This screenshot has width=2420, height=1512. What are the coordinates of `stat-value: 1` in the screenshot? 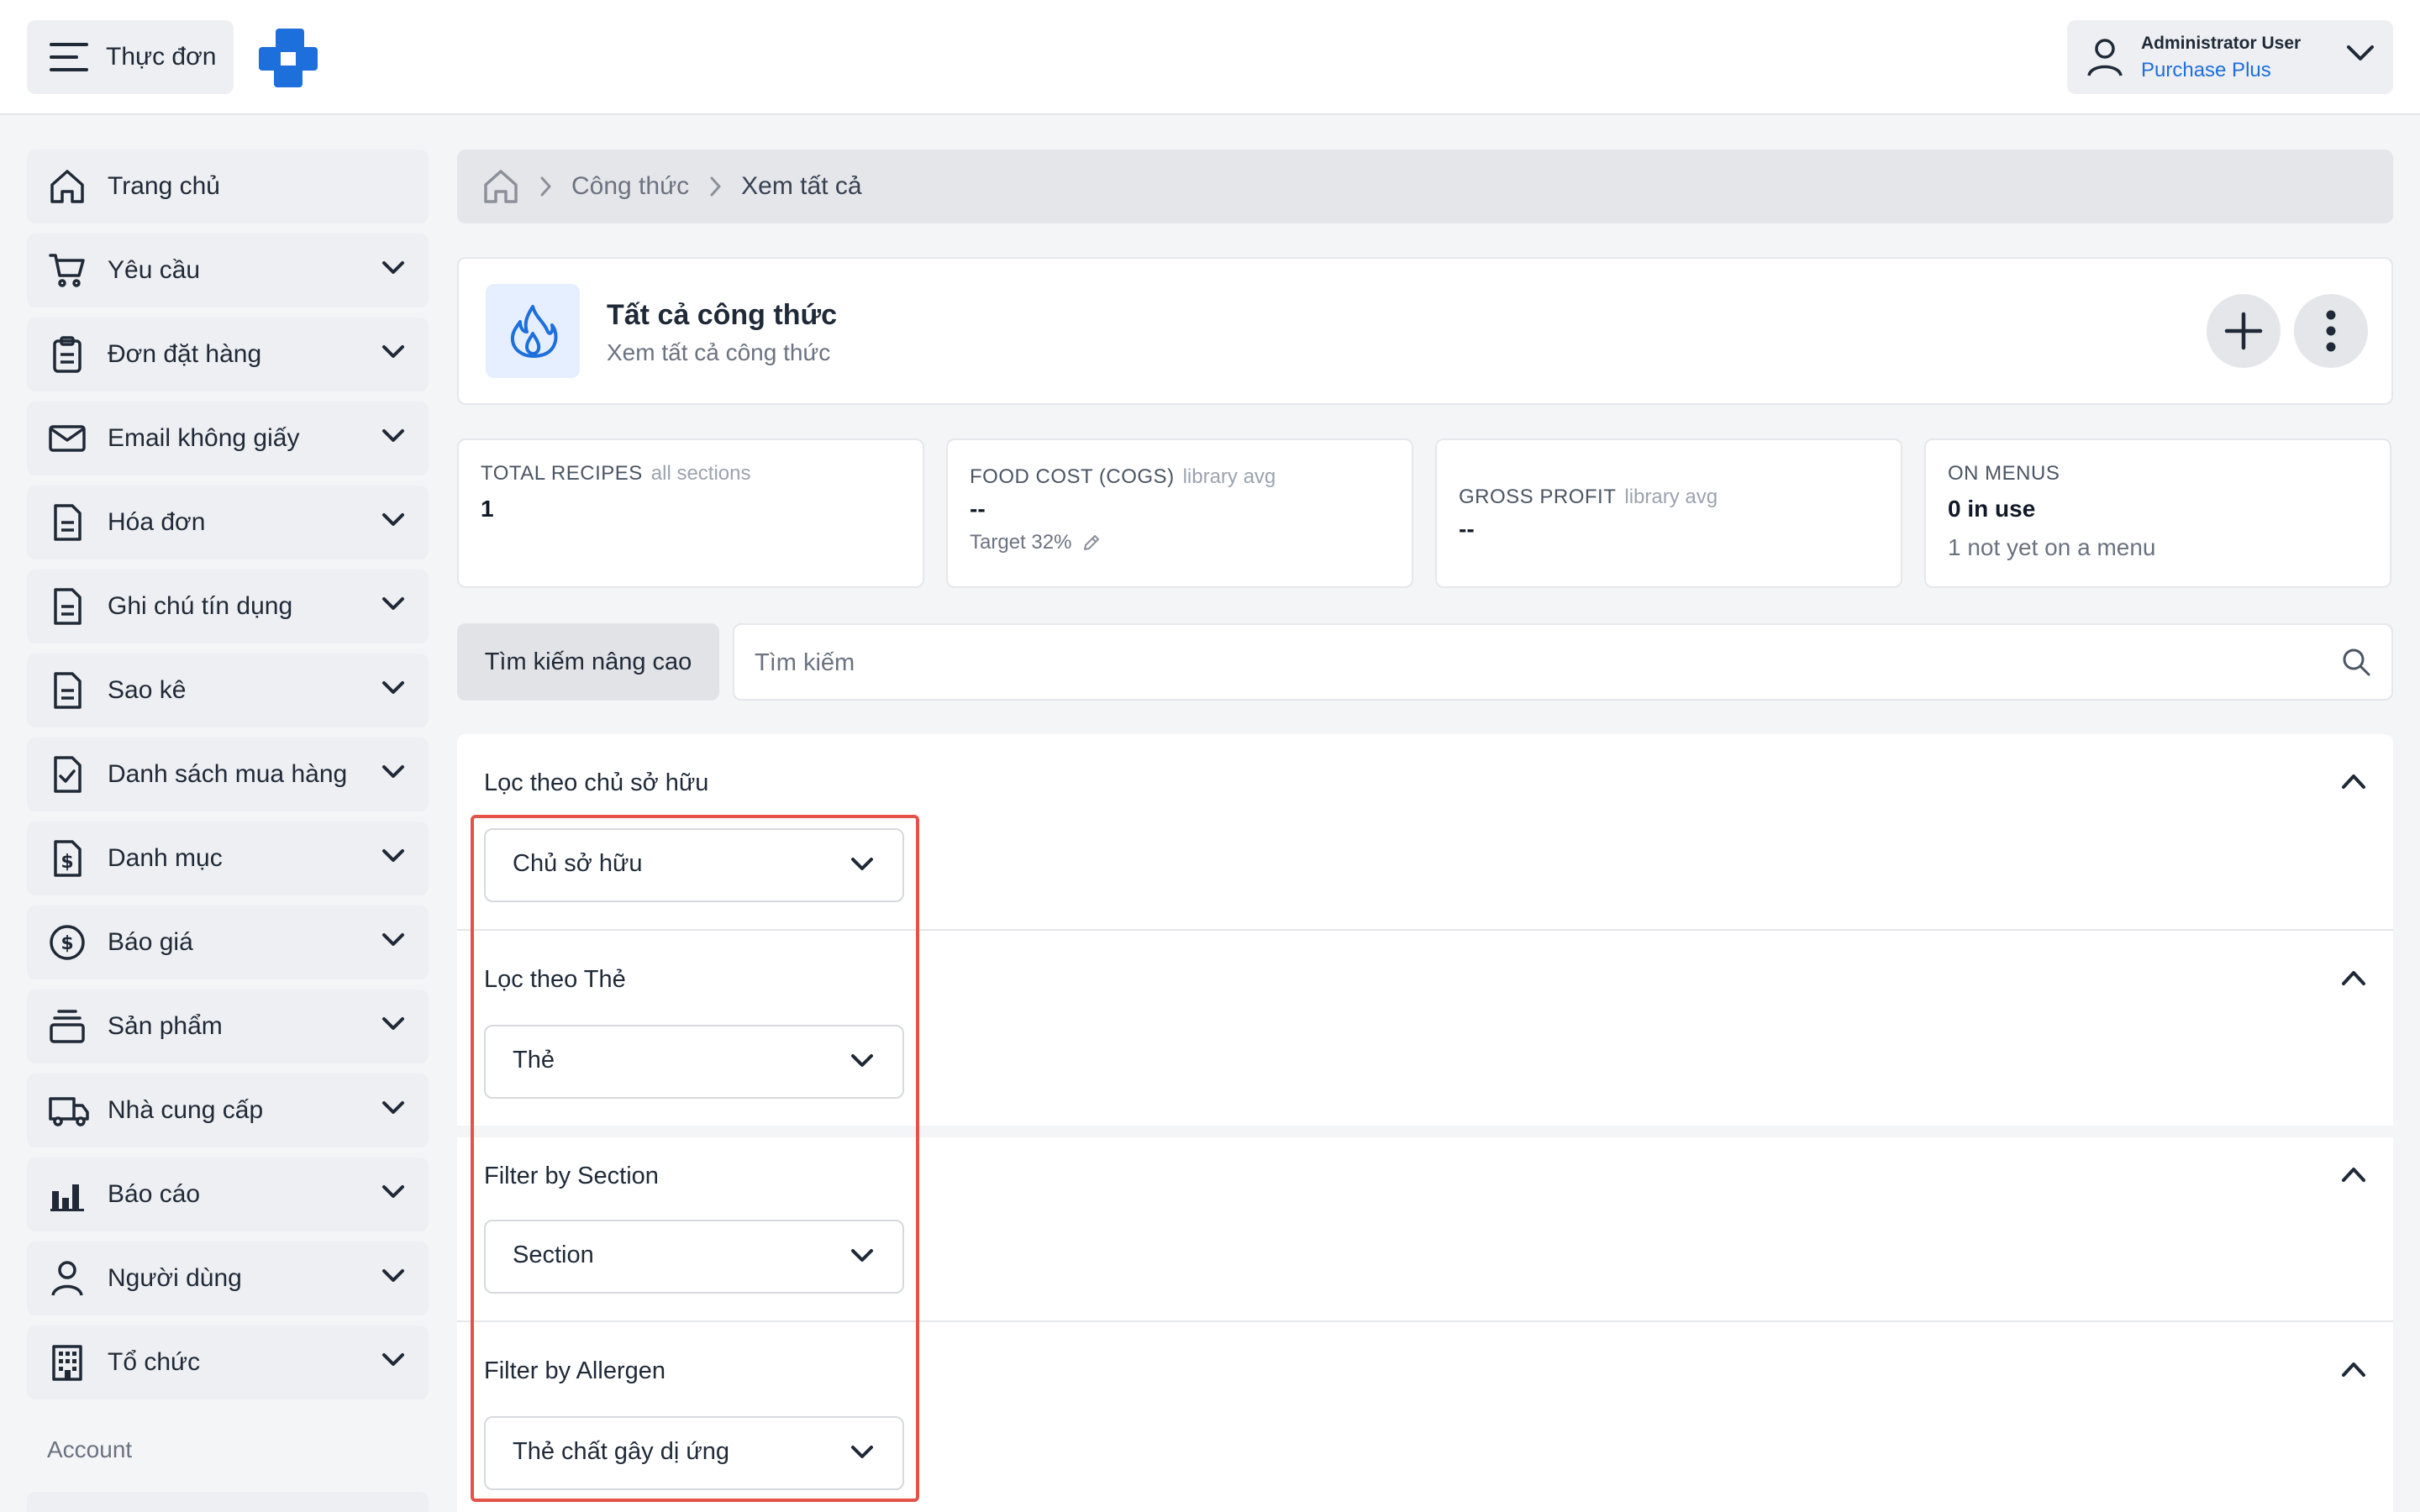 It's located at (487, 509).